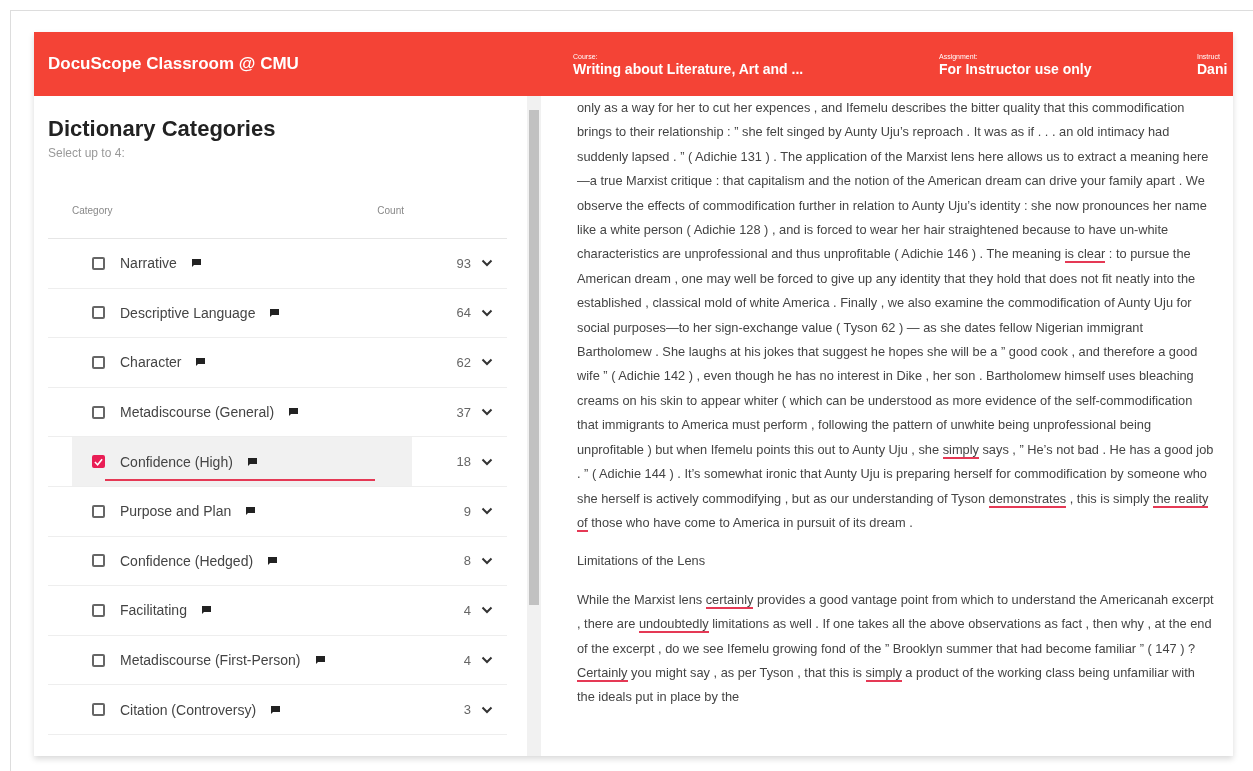 This screenshot has width=1253, height=771. Describe the element at coordinates (148, 263) in the screenshot. I see `category-label: Narrative` at that location.